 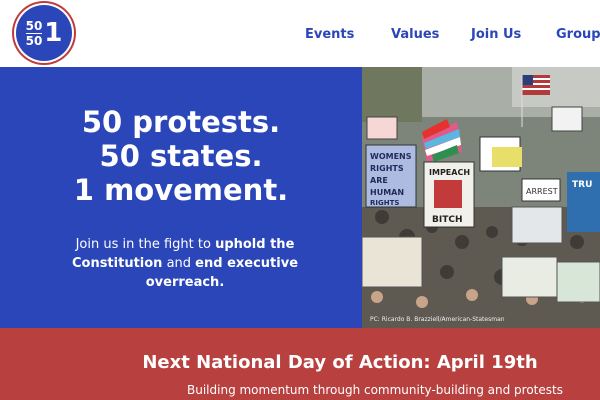 What do you see at coordinates (181, 190) in the screenshot?
I see `headline-line-3: 1 movement.` at bounding box center [181, 190].